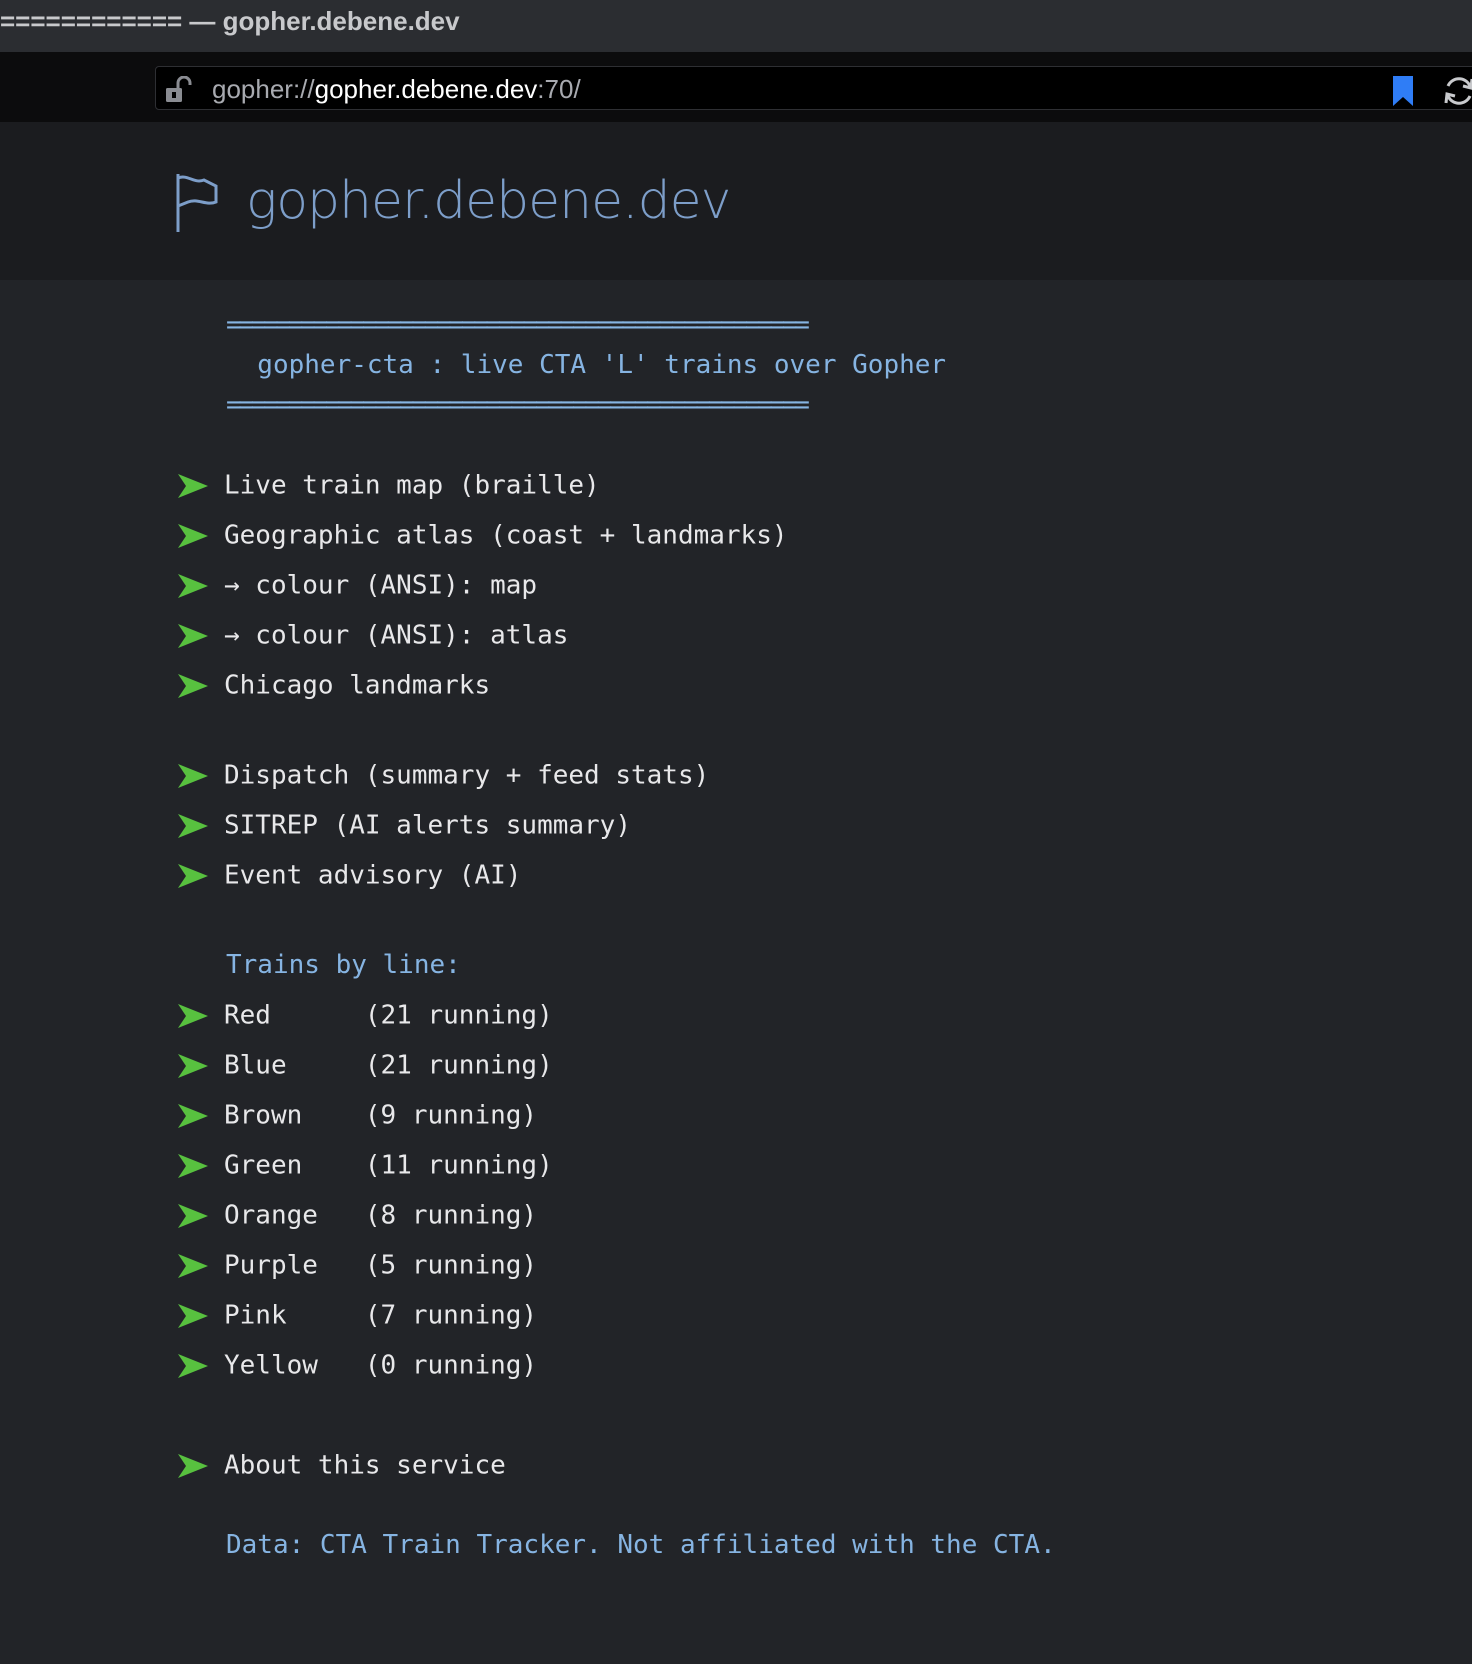  I want to click on menu-link-map-5: Chicago landmarks, so click(333, 695).